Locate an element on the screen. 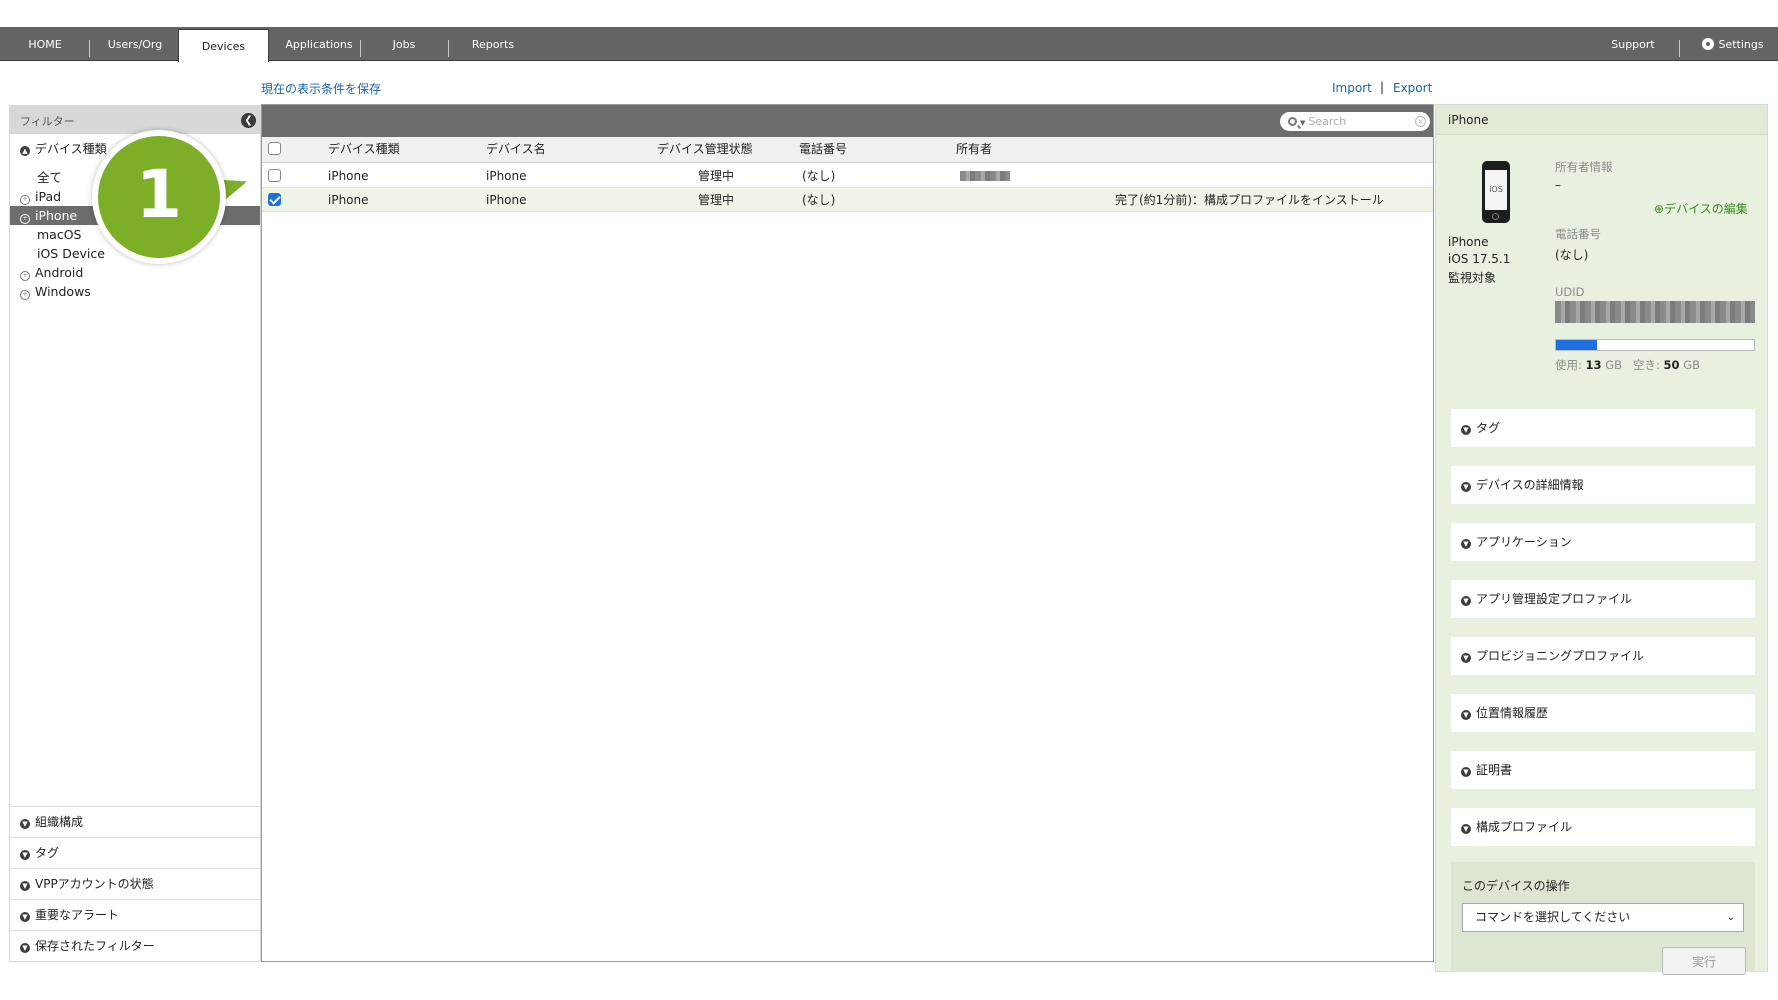 The height and width of the screenshot is (1000, 1778). filter-section-tag: ▼ タグ is located at coordinates (135, 852).